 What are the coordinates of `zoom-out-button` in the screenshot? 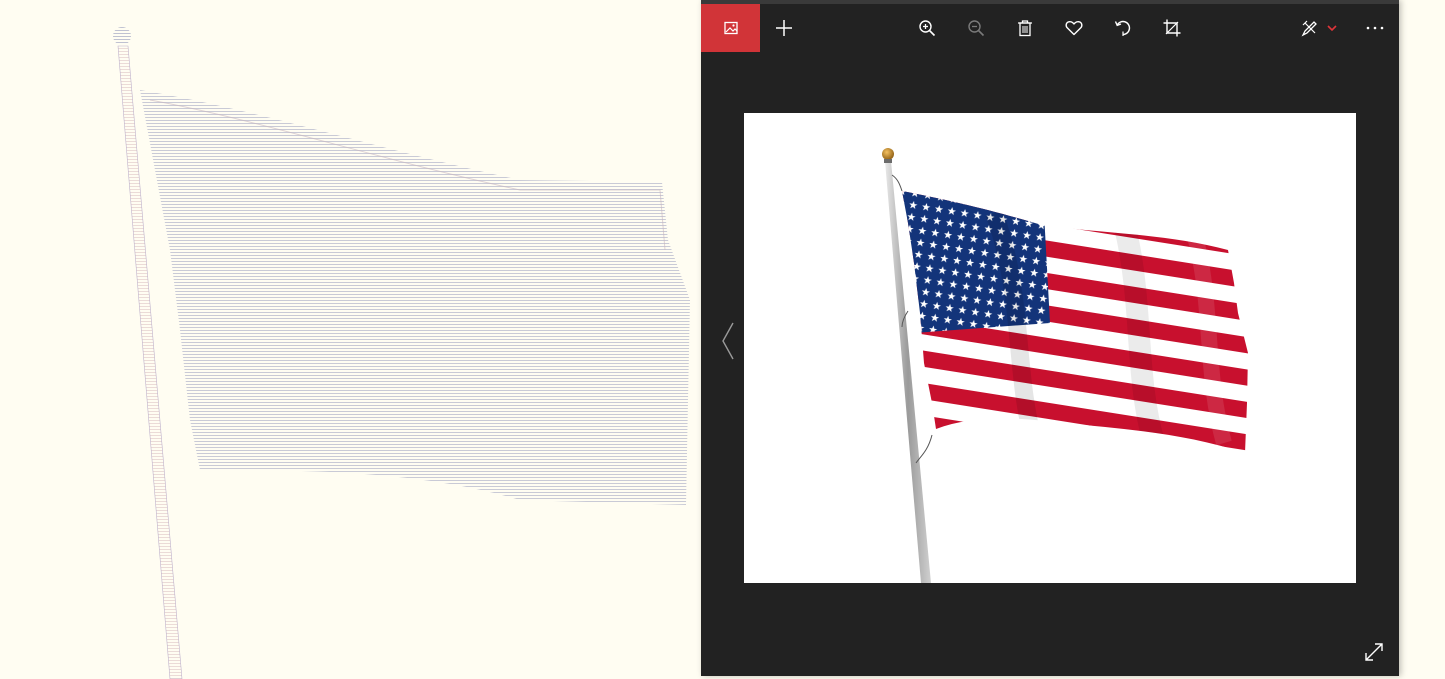 It's located at (976, 28).